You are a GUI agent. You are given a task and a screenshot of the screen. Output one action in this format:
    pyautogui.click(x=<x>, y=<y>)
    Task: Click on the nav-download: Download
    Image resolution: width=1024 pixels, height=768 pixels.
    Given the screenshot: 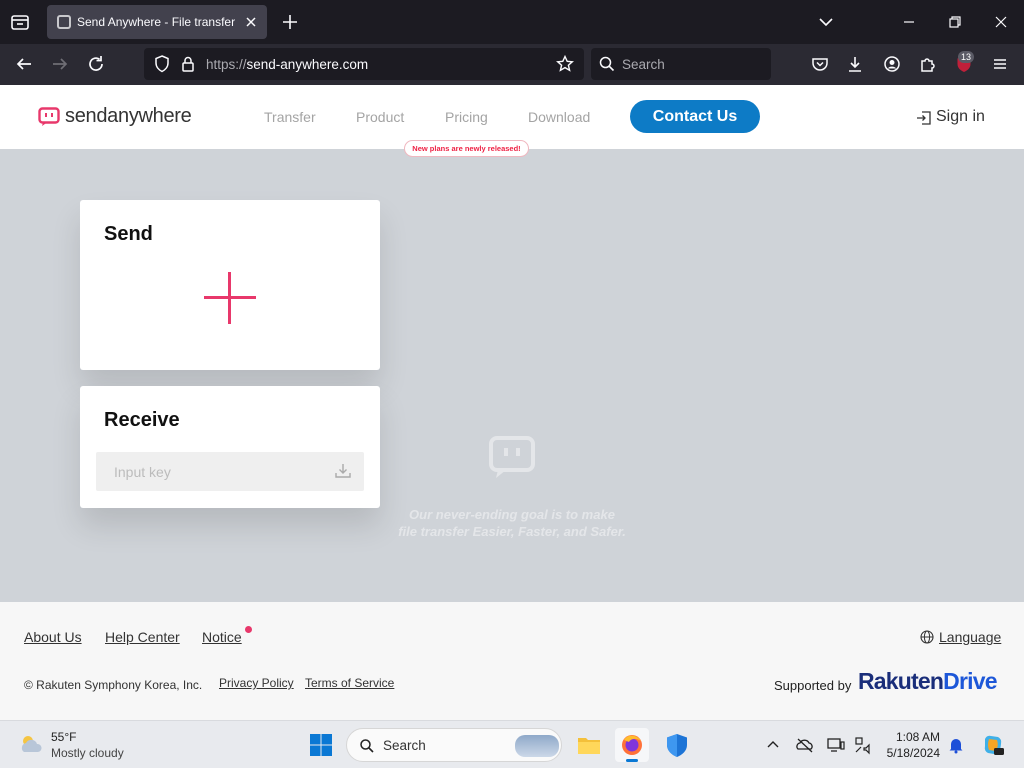 What is the action you would take?
    pyautogui.click(x=559, y=117)
    